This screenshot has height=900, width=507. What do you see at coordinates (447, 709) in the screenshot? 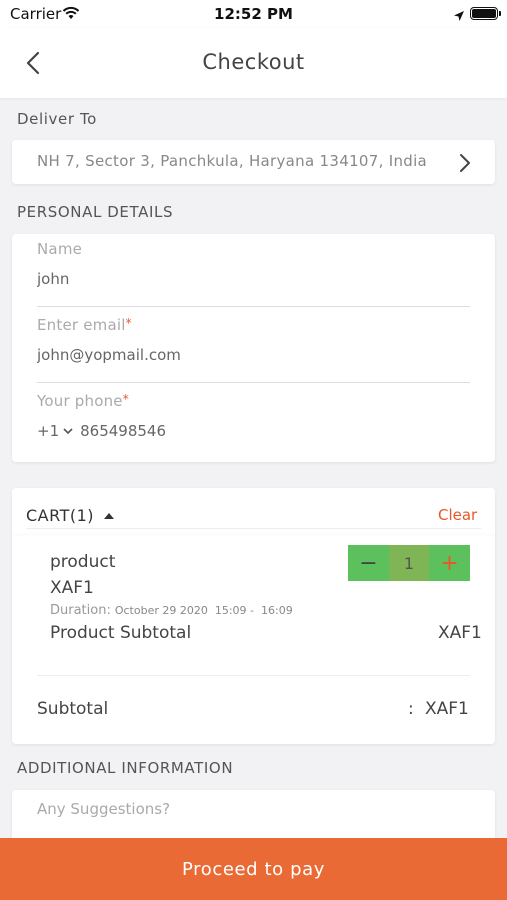
I see `subtotal-value: XAF1` at bounding box center [447, 709].